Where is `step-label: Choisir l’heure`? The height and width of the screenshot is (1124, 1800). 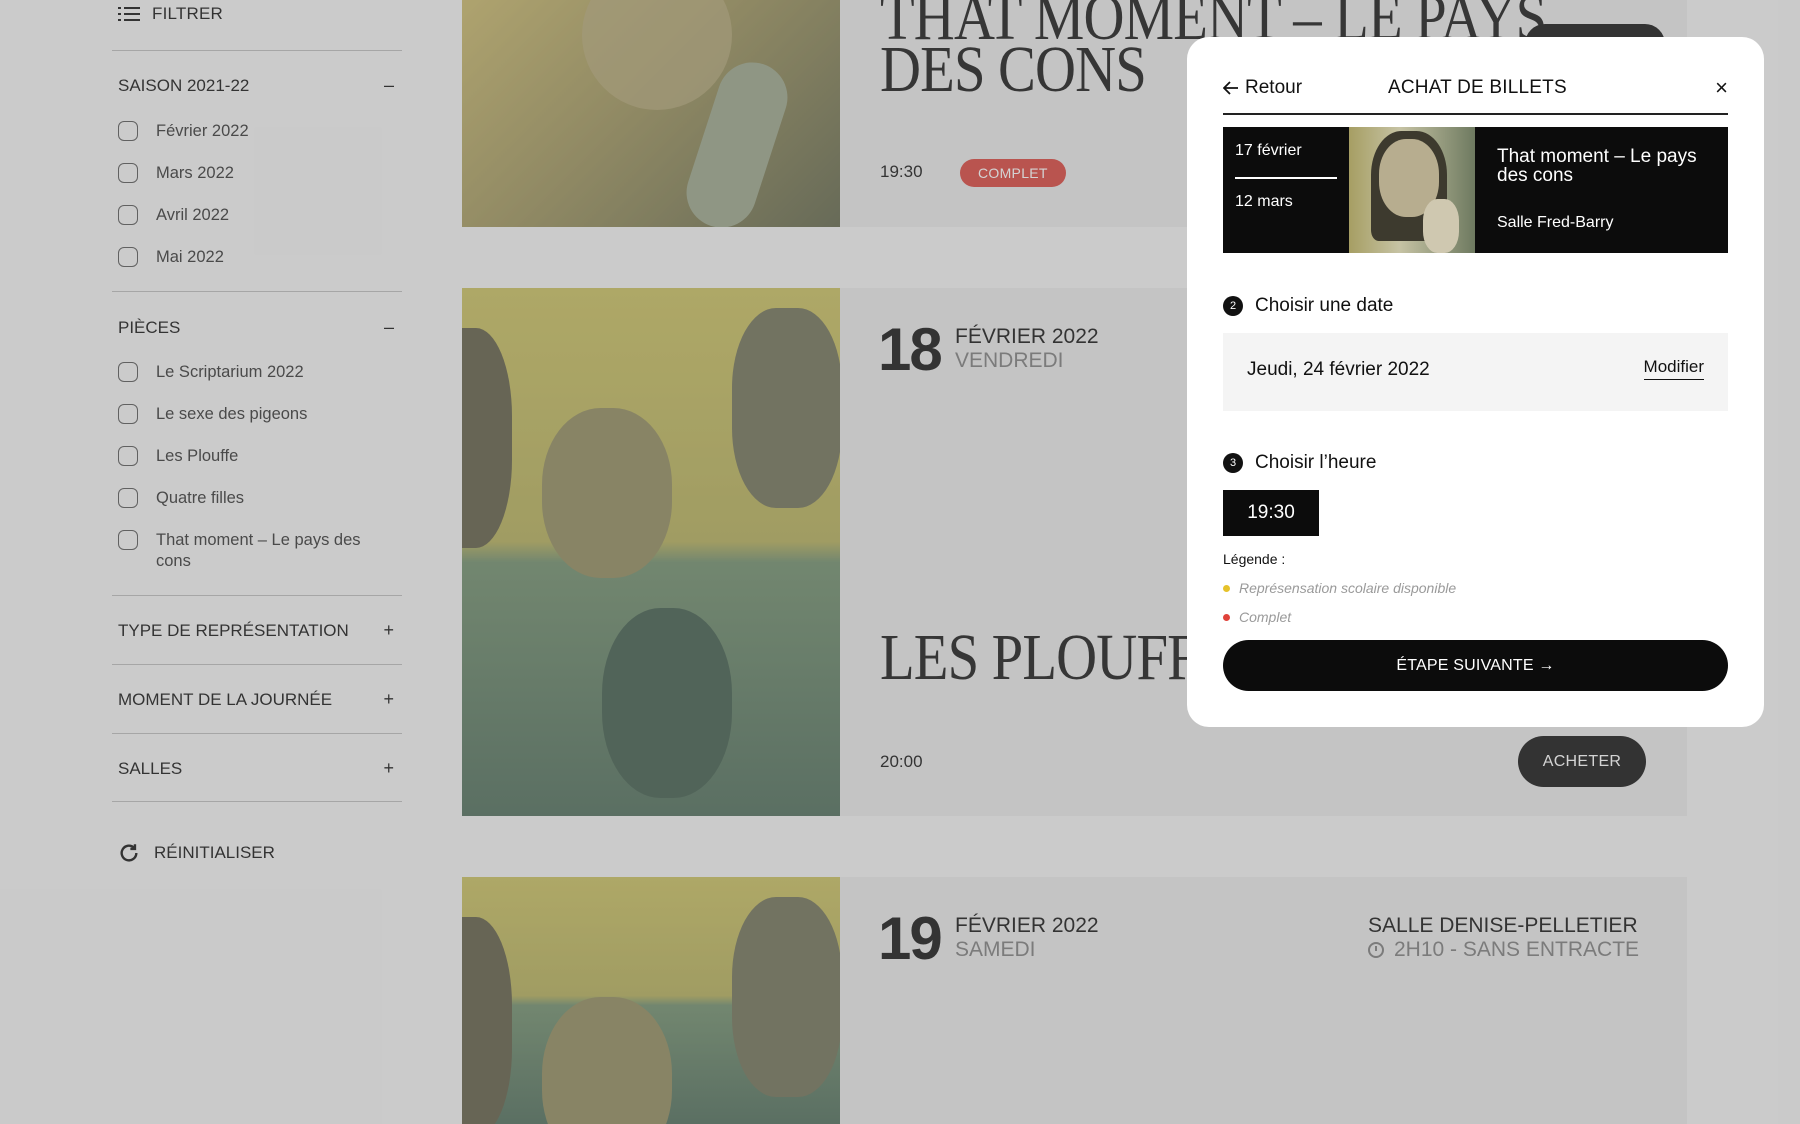
step-label: Choisir l’heure is located at coordinates (1316, 462).